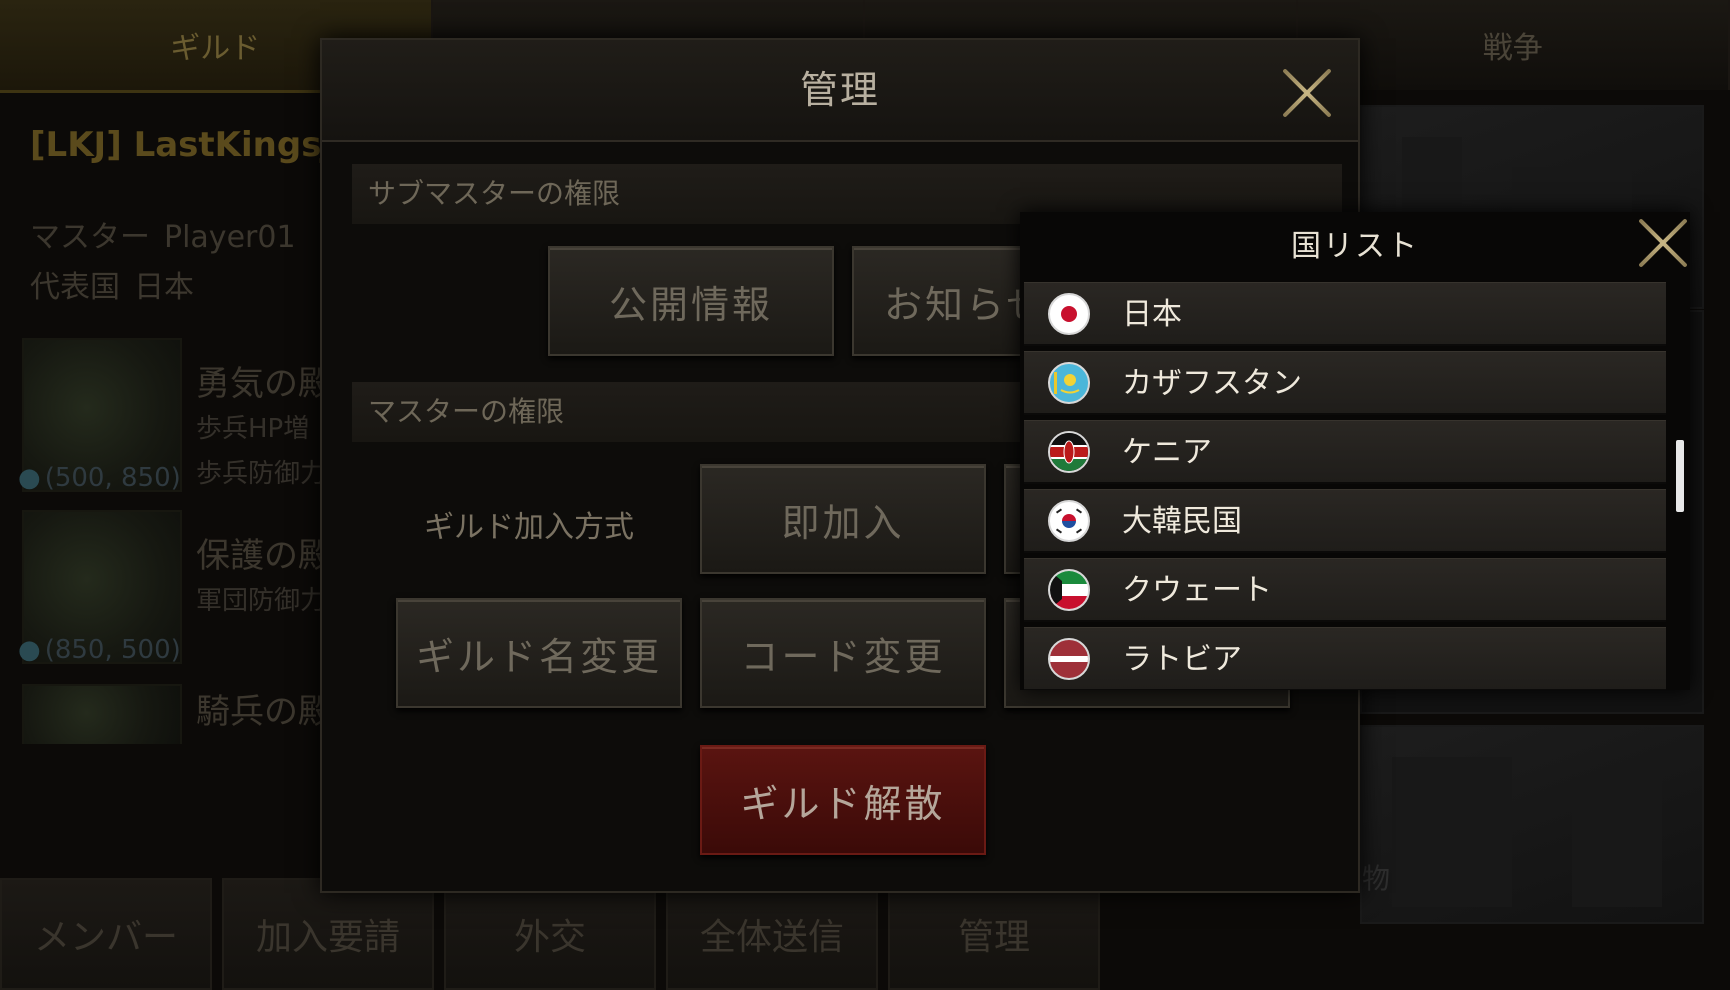  What do you see at coordinates (1345, 658) in the screenshot?
I see `country-item-latvia: ラトビア` at bounding box center [1345, 658].